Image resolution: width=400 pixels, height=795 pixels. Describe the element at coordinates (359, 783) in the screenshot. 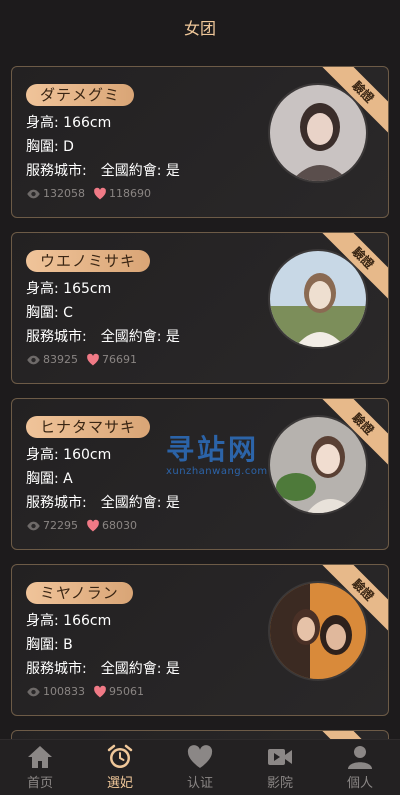

I see `tab-label: 個人` at that location.